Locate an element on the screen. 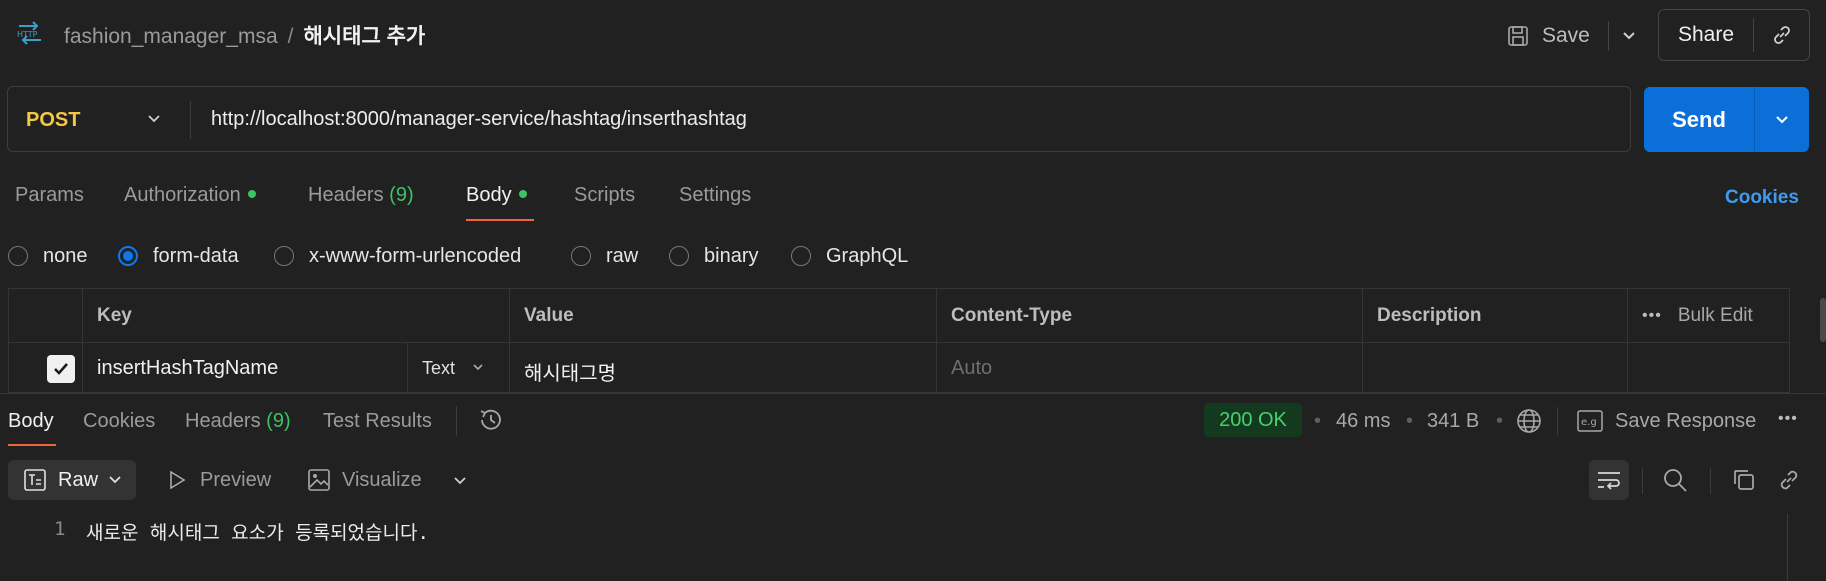 The width and height of the screenshot is (1826, 581). response-body-line: 새로운 해시태그 요소가 등록되었습니다. is located at coordinates (257, 531).